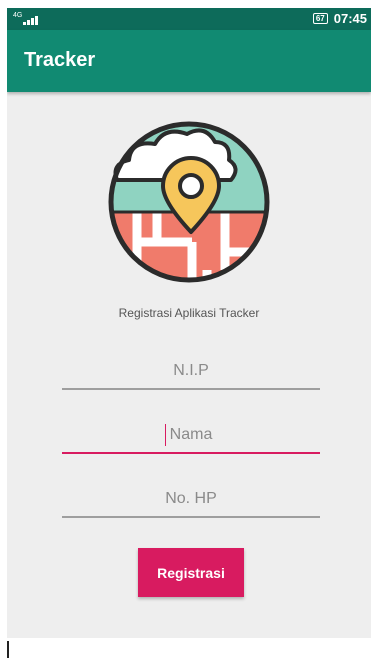  I want to click on hp-field, so click(191, 500).